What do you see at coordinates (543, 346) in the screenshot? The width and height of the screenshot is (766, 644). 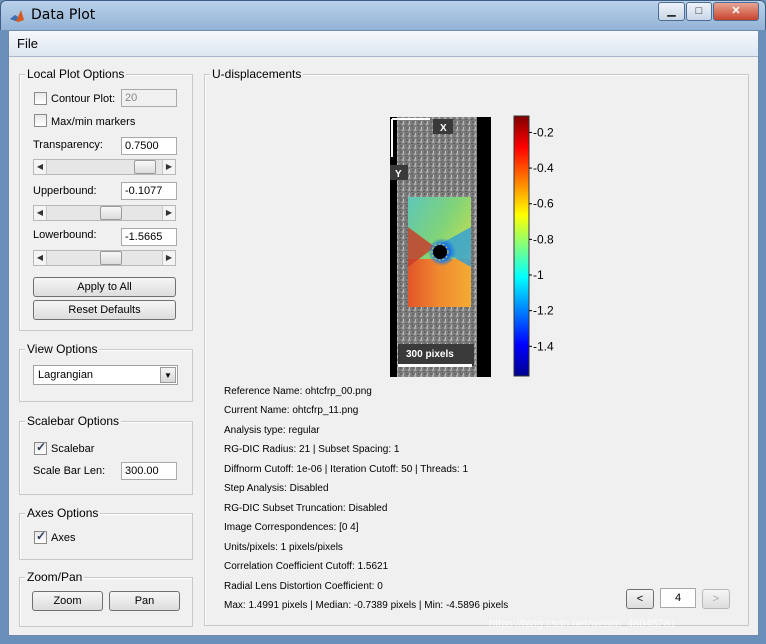 I see `colorbar-tick-label: -1.4` at bounding box center [543, 346].